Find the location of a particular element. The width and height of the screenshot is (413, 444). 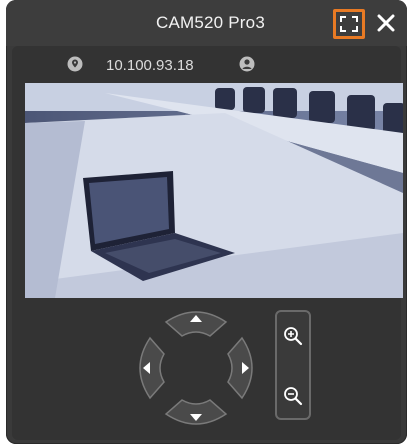

user-icon is located at coordinates (247, 64).